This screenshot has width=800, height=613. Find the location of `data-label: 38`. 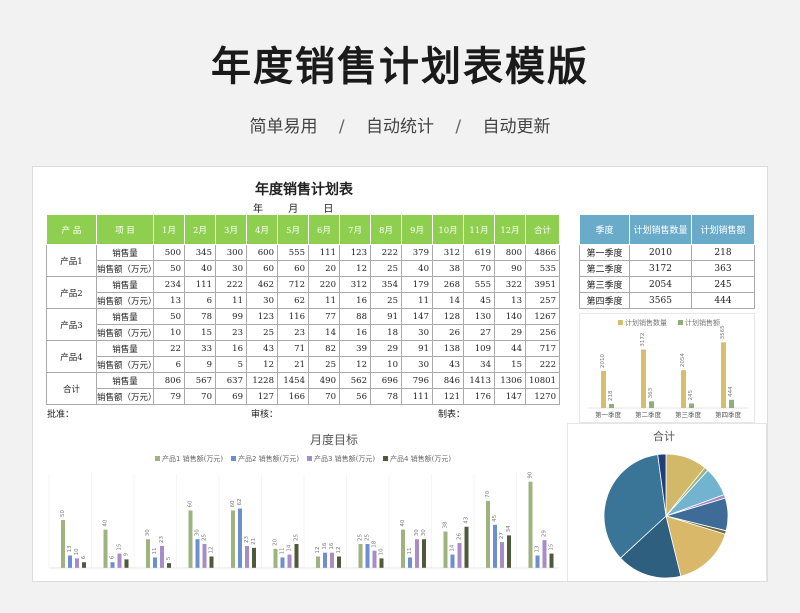

data-label: 38 is located at coordinates (446, 524).